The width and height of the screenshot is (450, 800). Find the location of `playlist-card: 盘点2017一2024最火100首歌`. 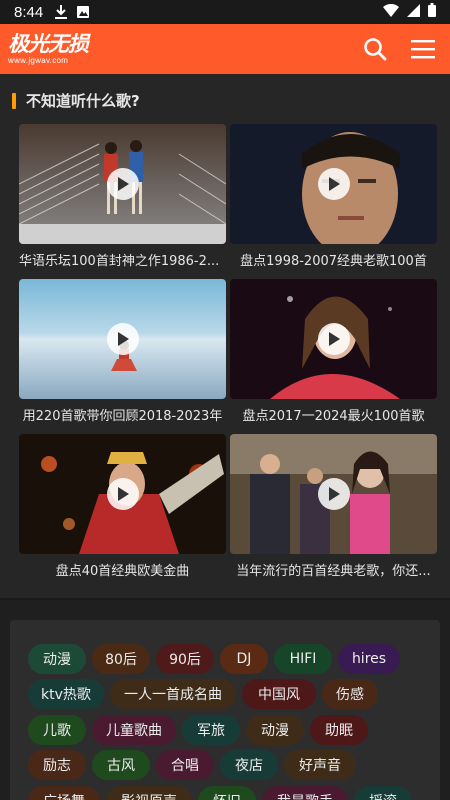

playlist-card: 盘点2017一2024最火100首歌 is located at coordinates (333, 354).